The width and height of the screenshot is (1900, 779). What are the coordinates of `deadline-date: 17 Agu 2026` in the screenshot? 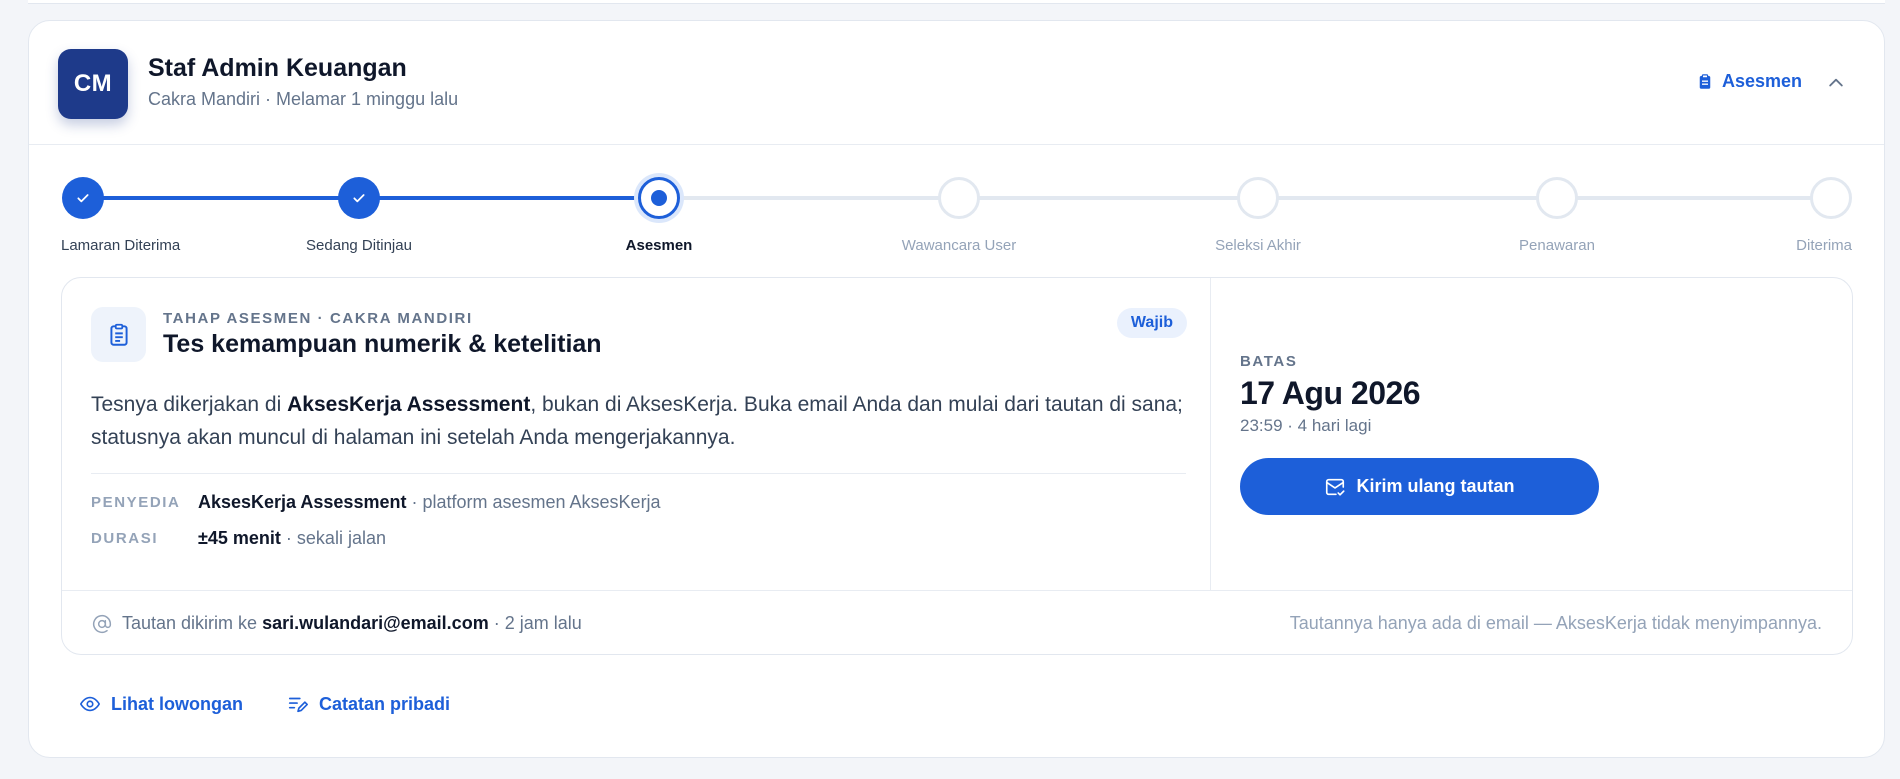 It's located at (1330, 393).